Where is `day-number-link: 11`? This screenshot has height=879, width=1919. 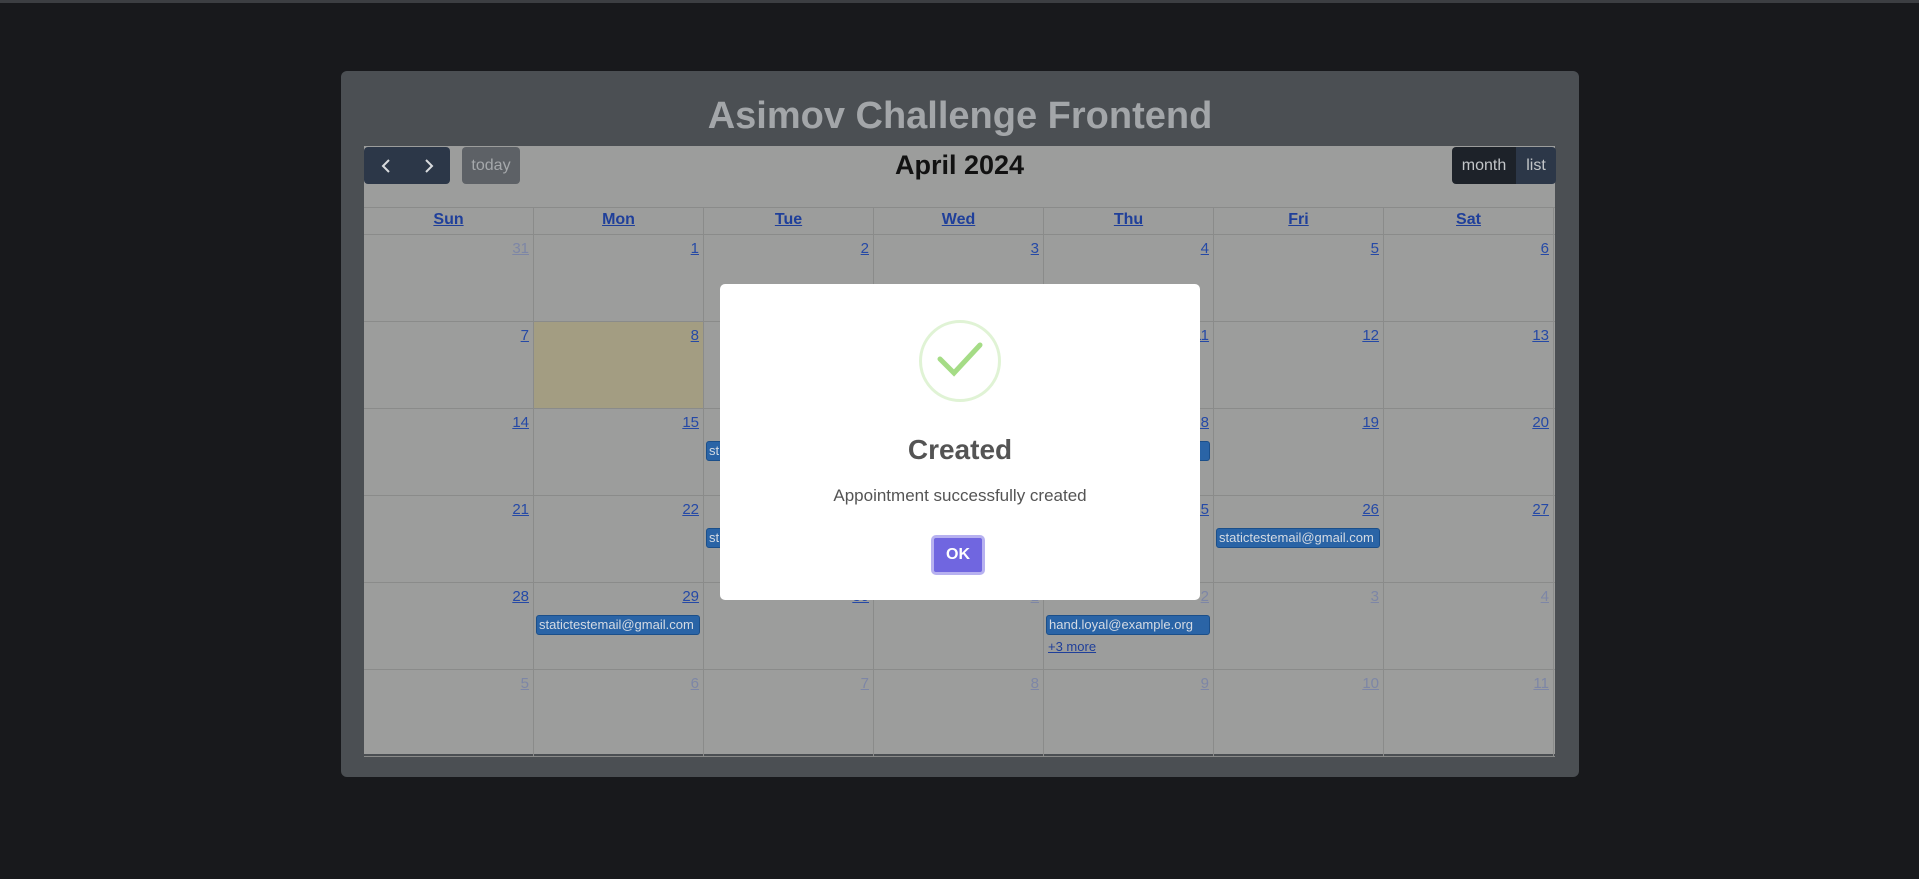 day-number-link: 11 is located at coordinates (1541, 683).